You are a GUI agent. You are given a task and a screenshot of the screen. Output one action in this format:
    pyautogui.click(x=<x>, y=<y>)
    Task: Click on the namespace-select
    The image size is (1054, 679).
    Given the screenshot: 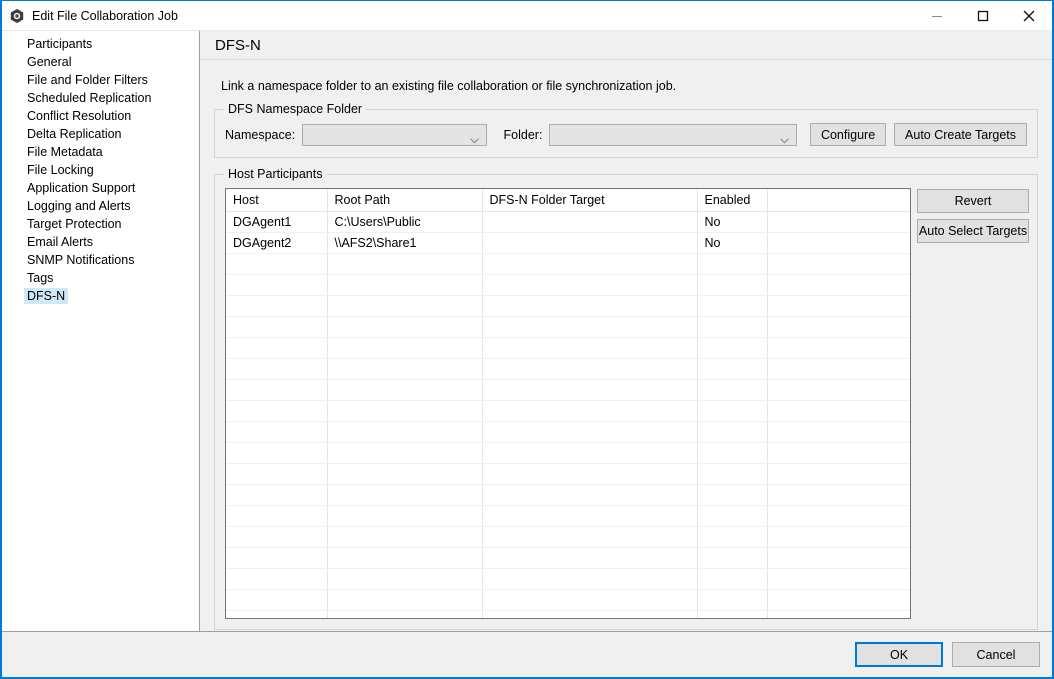 What is the action you would take?
    pyautogui.click(x=394, y=135)
    